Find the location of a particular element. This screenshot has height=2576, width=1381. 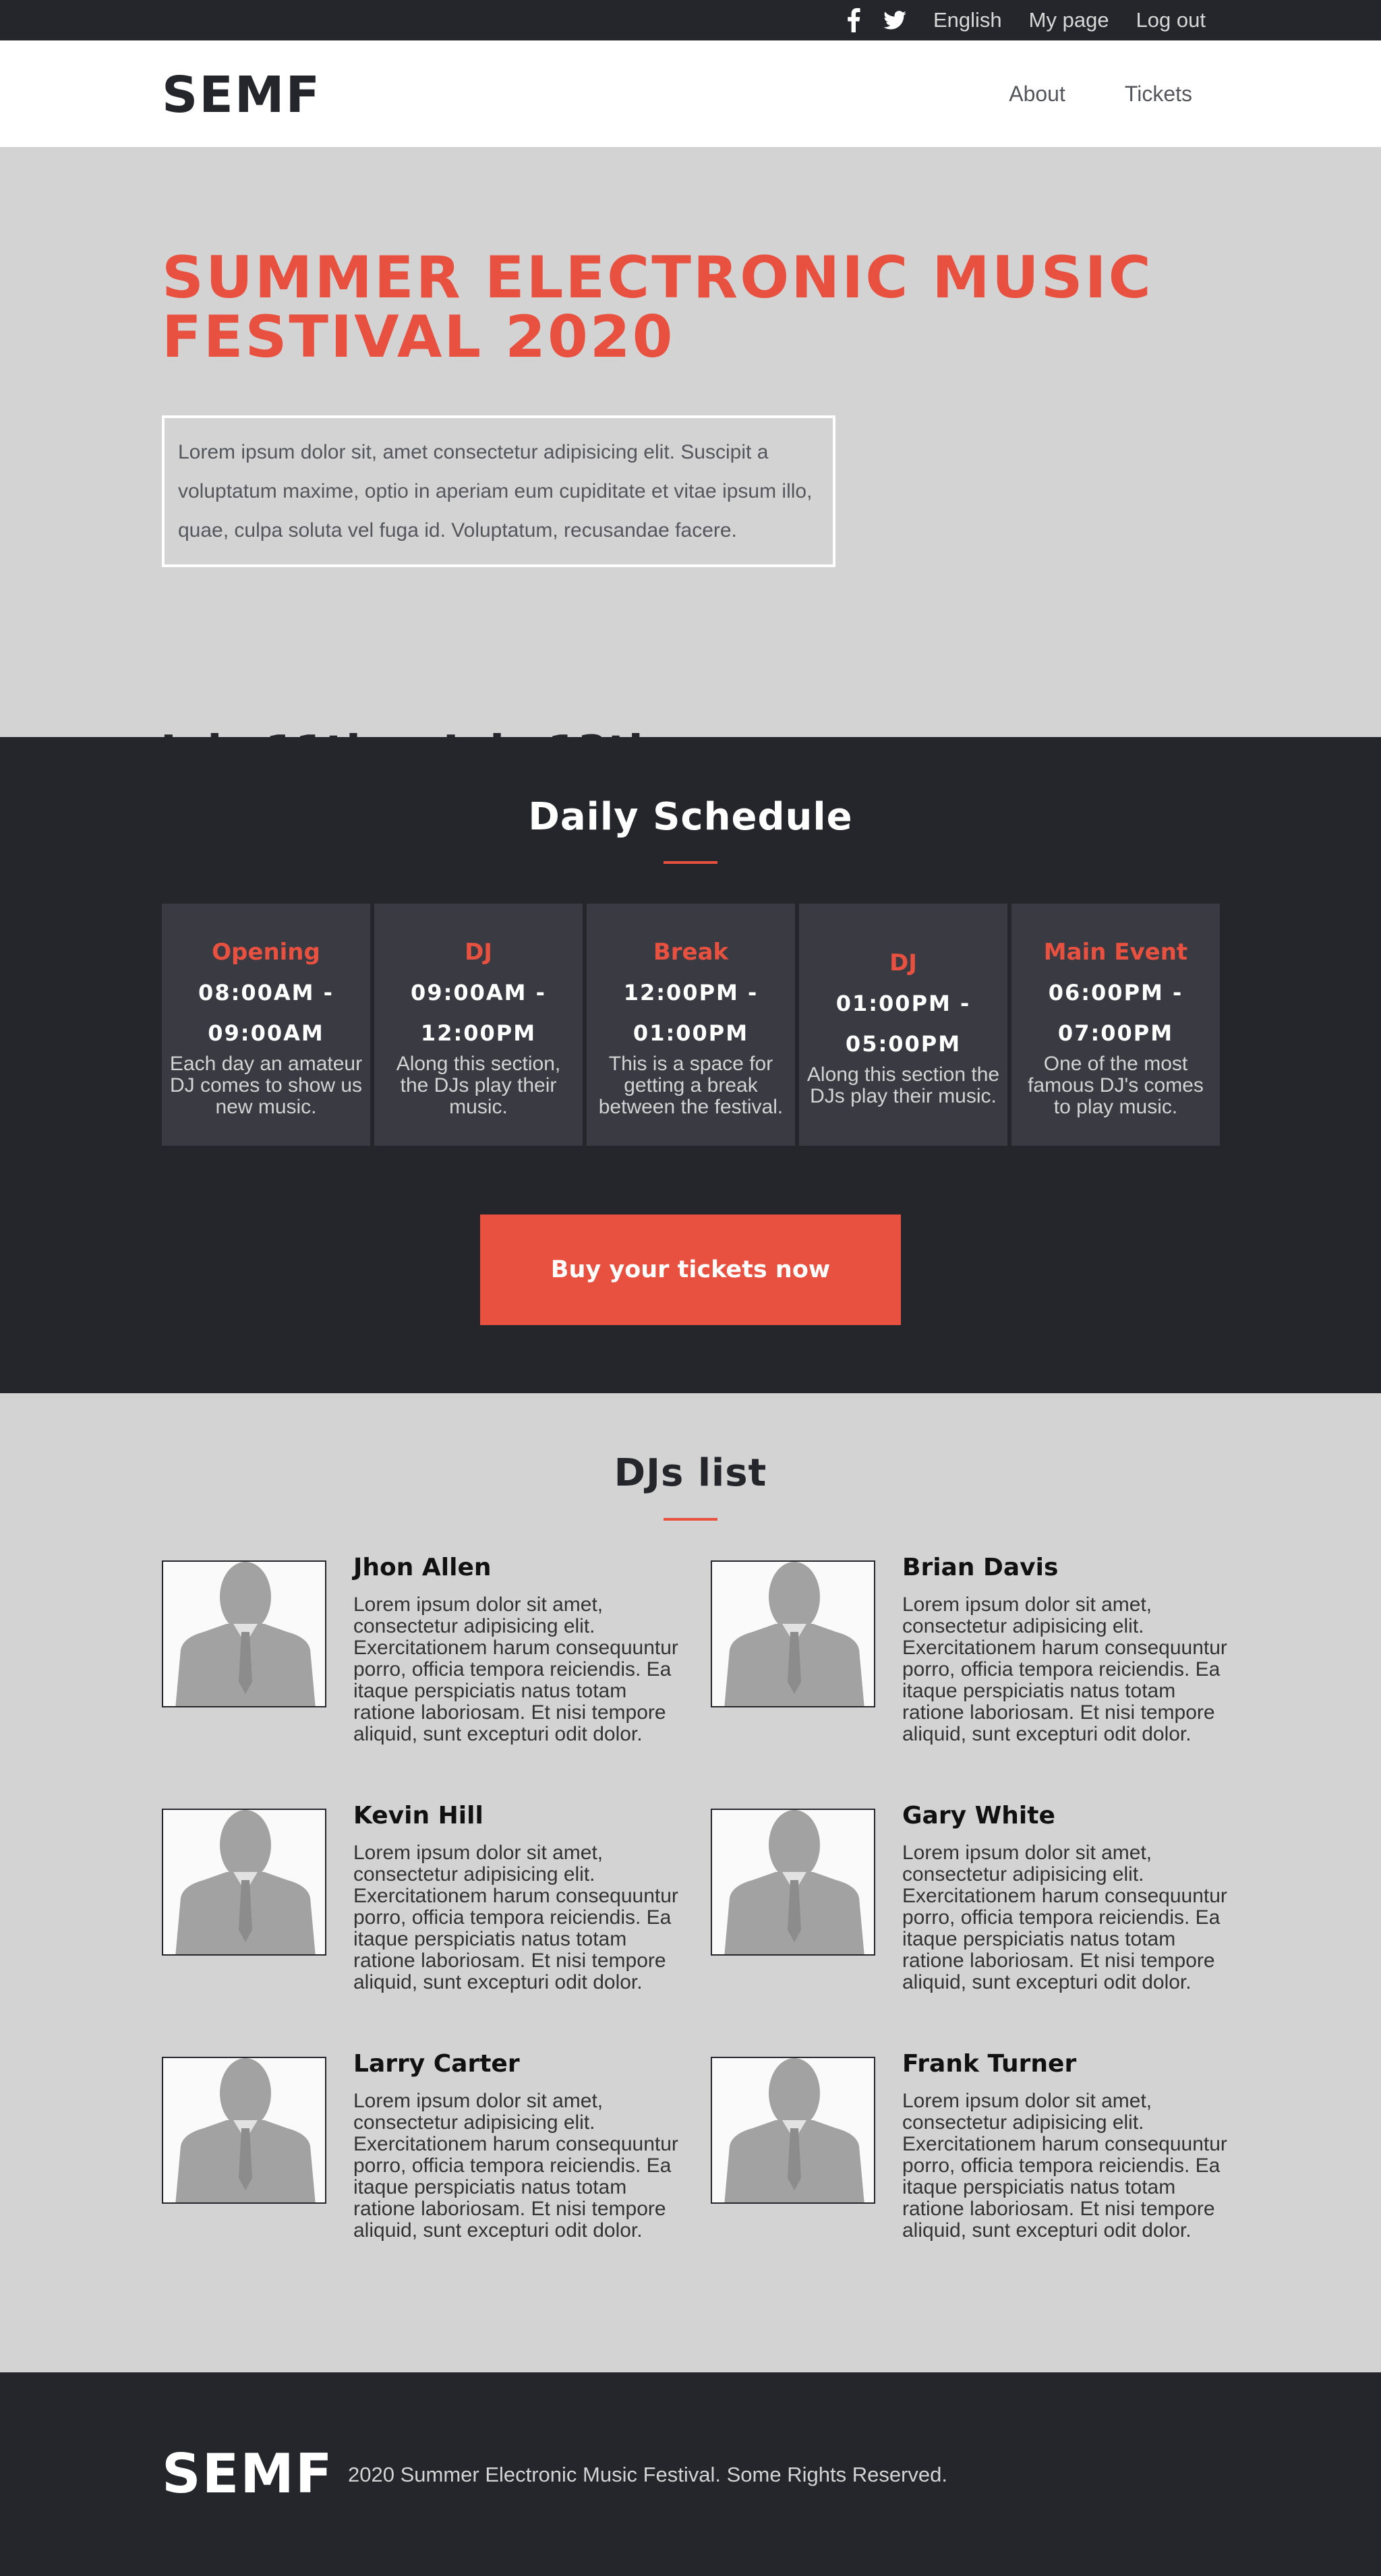

logout-link: Log out is located at coordinates (1171, 20).